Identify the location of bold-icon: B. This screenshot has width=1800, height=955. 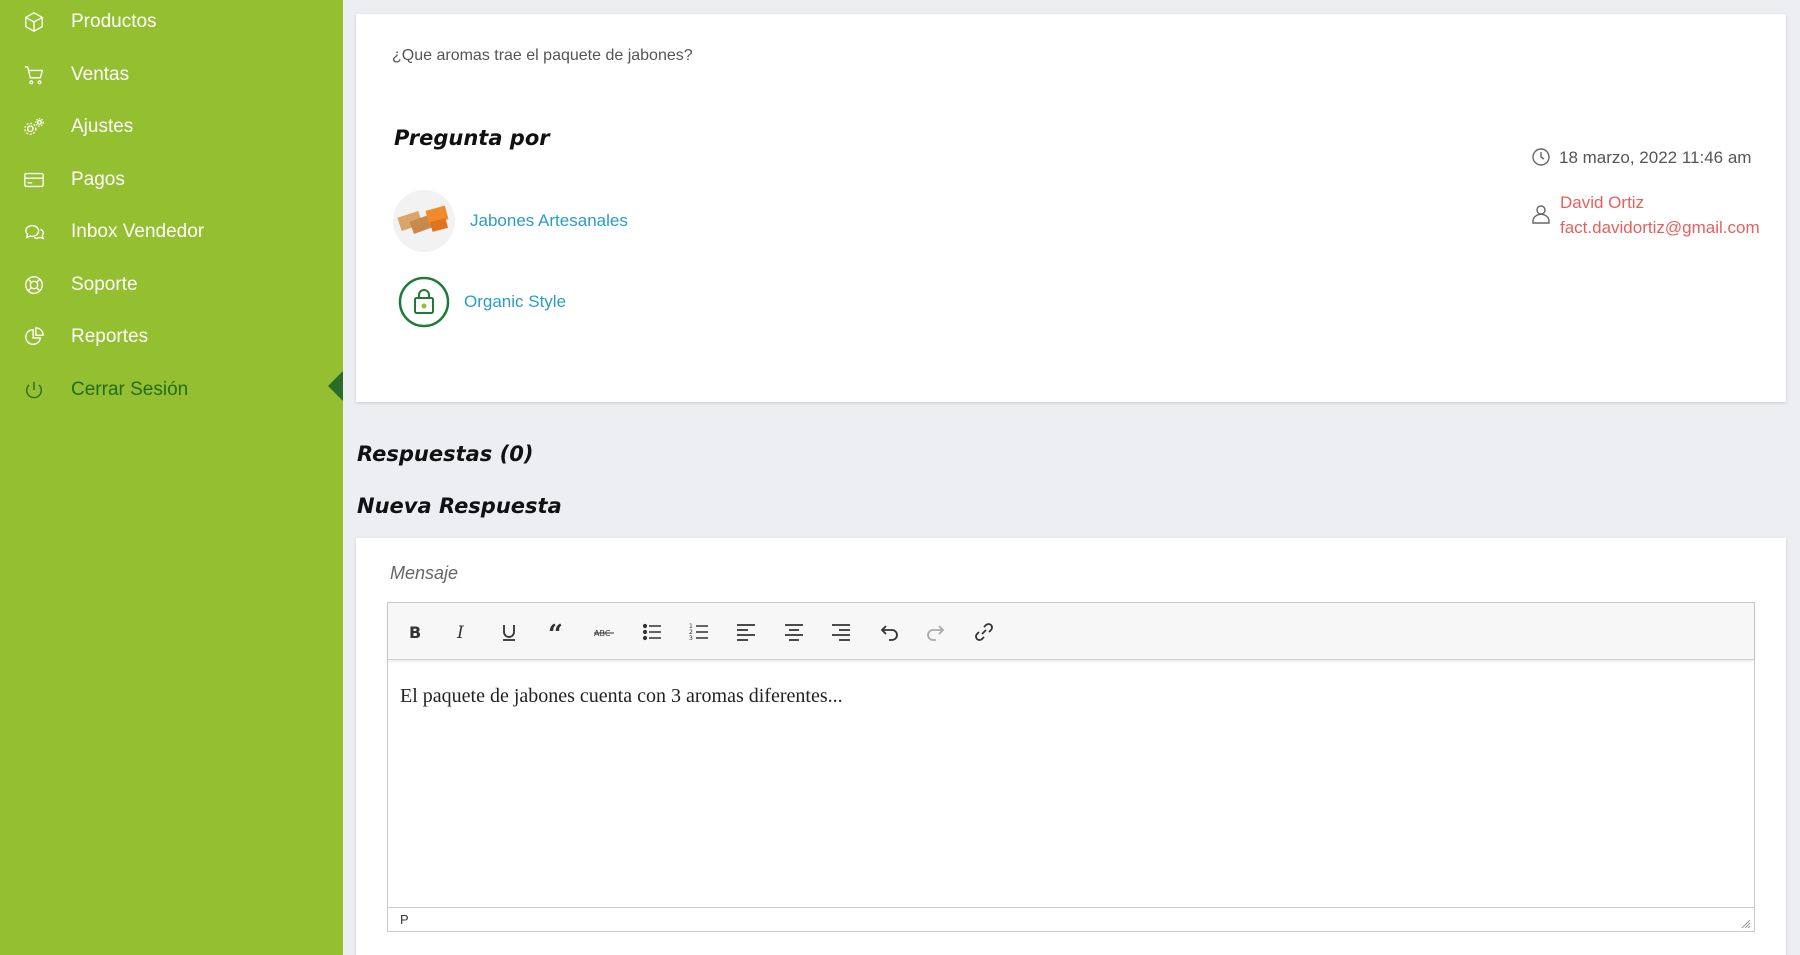
(415, 632).